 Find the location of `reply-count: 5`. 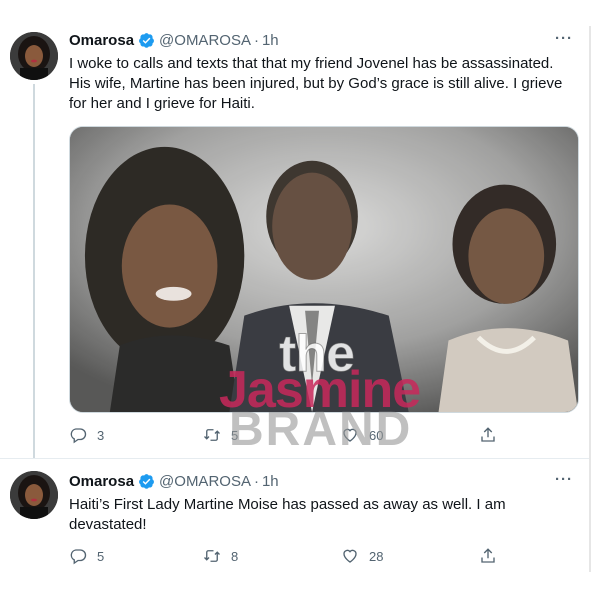

reply-count: 5 is located at coordinates (101, 556).